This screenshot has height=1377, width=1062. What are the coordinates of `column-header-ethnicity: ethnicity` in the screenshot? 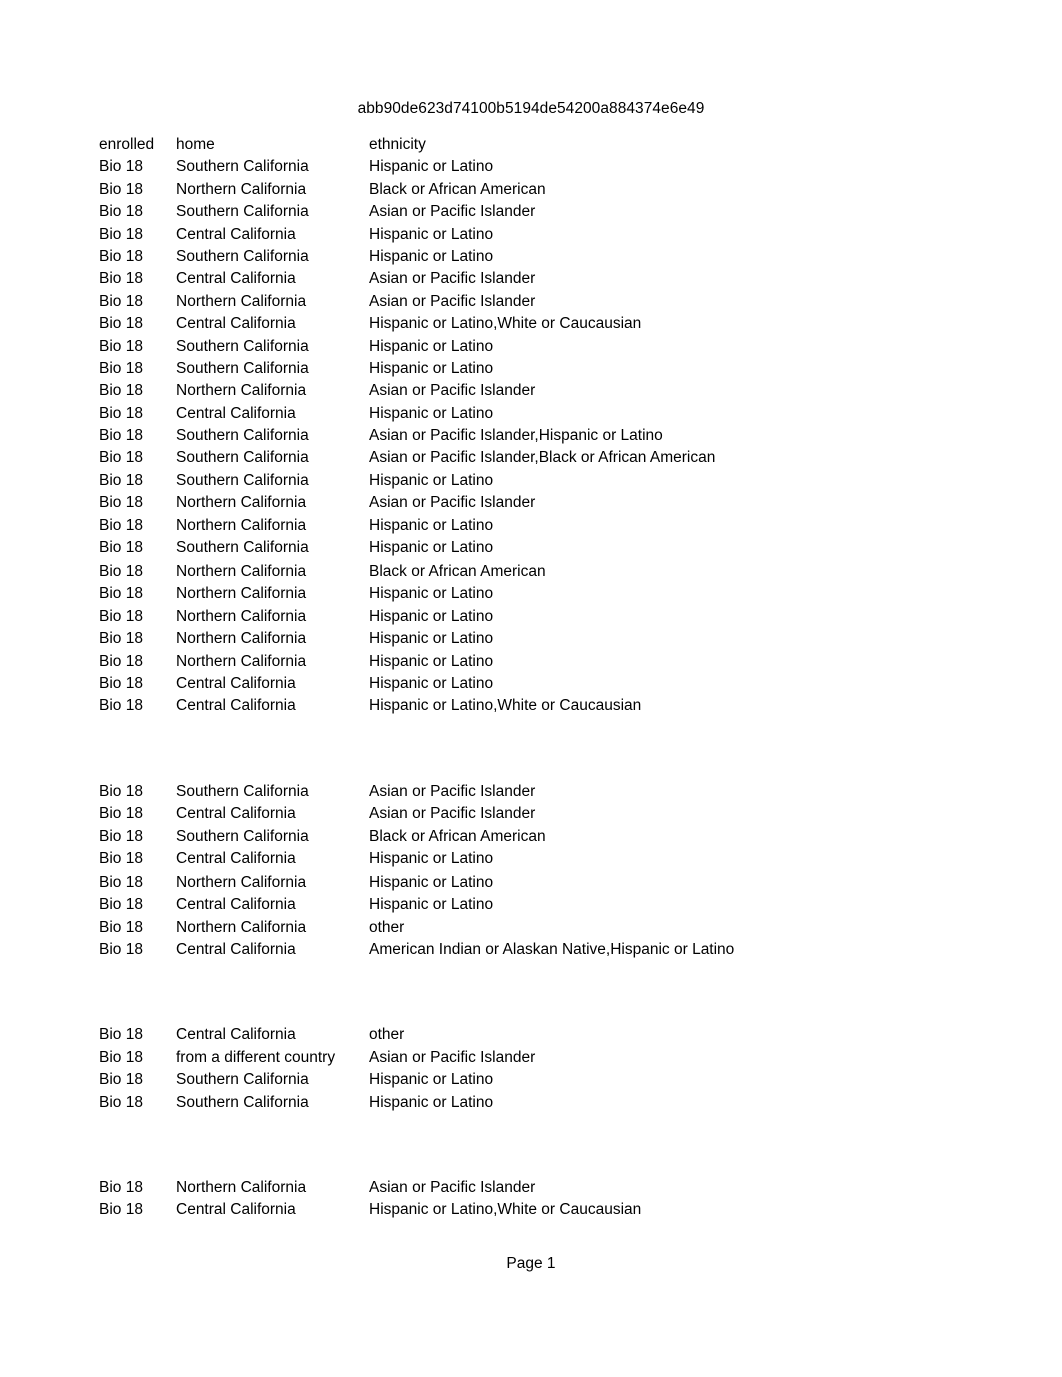 It's located at (397, 144).